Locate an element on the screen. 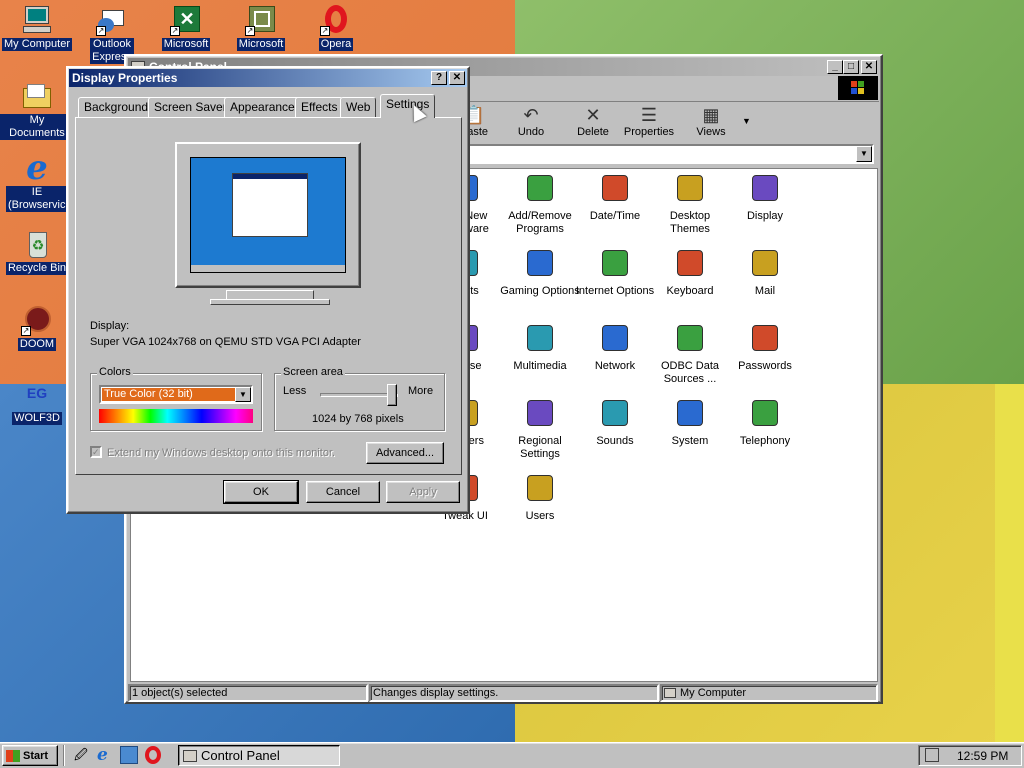  views-dropdown-arrow: ▼ is located at coordinates (746, 121).